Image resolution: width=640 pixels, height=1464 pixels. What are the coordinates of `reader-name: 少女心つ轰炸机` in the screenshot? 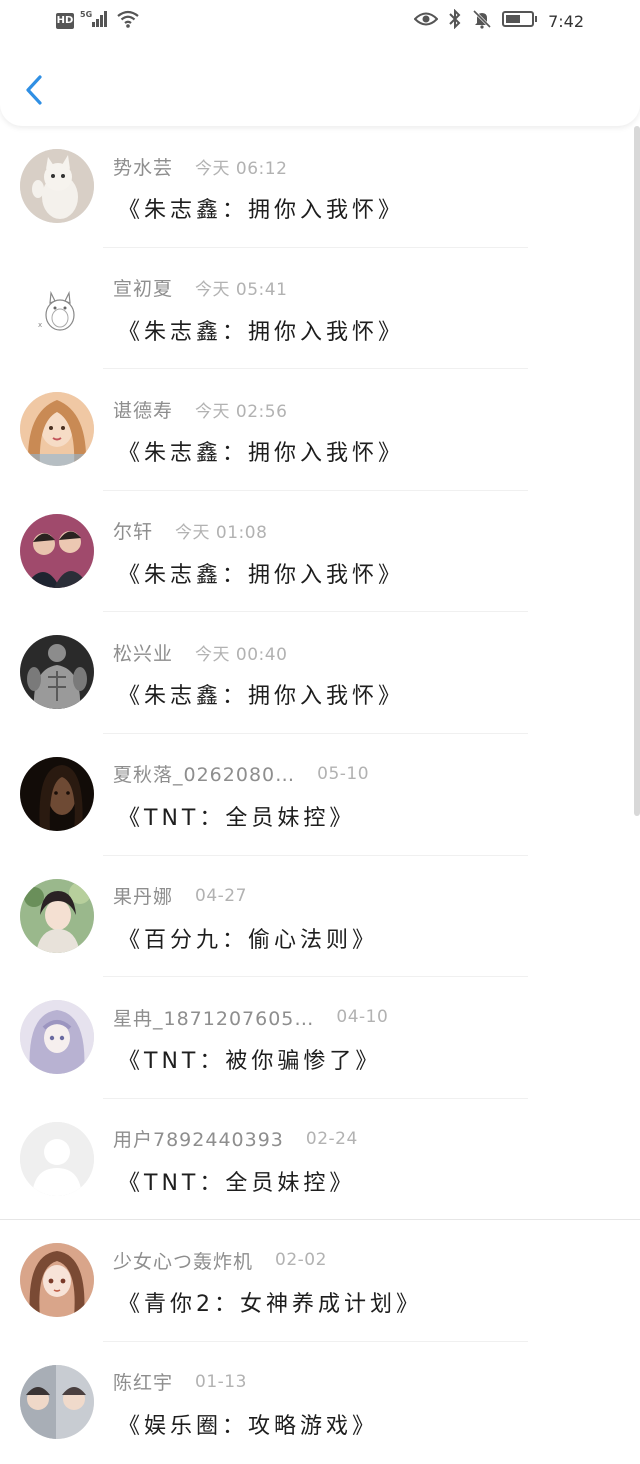 It's located at (183, 1261).